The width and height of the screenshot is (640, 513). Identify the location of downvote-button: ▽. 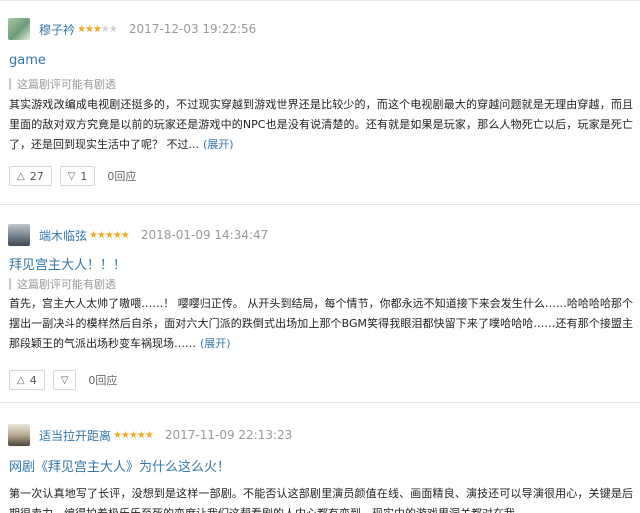
(64, 380).